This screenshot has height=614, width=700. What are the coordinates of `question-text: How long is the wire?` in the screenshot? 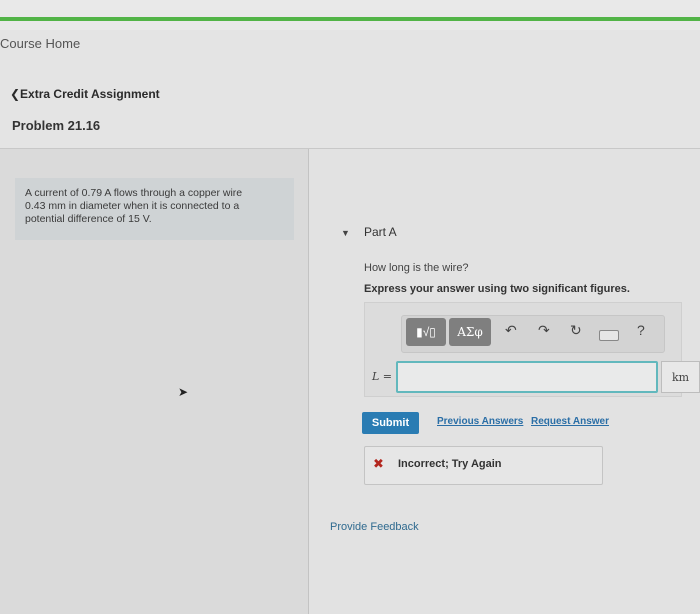 It's located at (416, 268).